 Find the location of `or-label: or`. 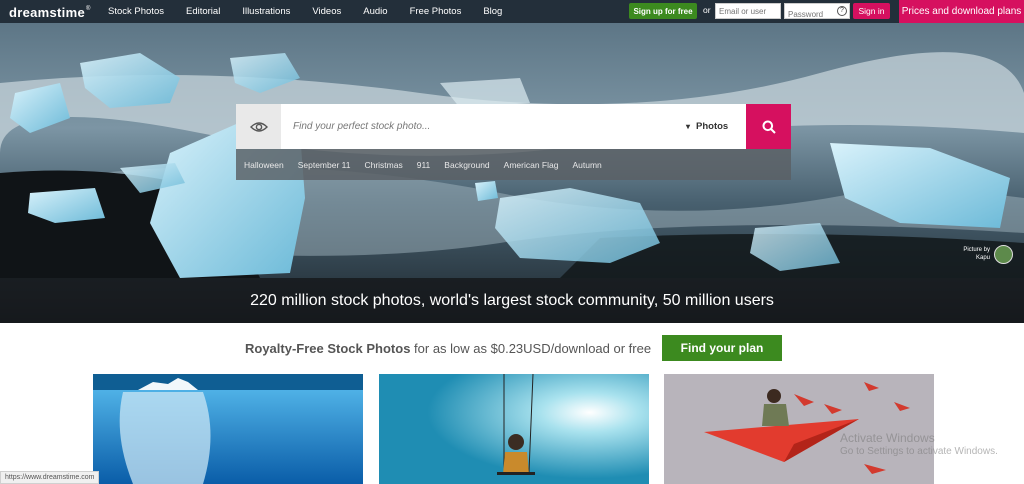

or-label: or is located at coordinates (707, 10).